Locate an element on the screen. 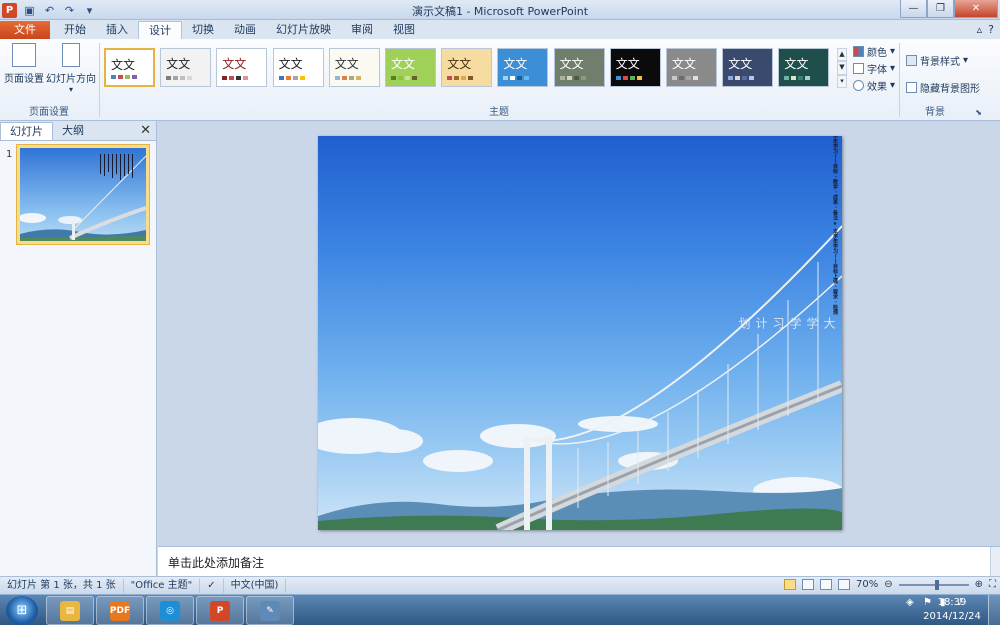 Image resolution: width=1000 pixels, height=625 pixels. tab-design: 设计 is located at coordinates (160, 30).